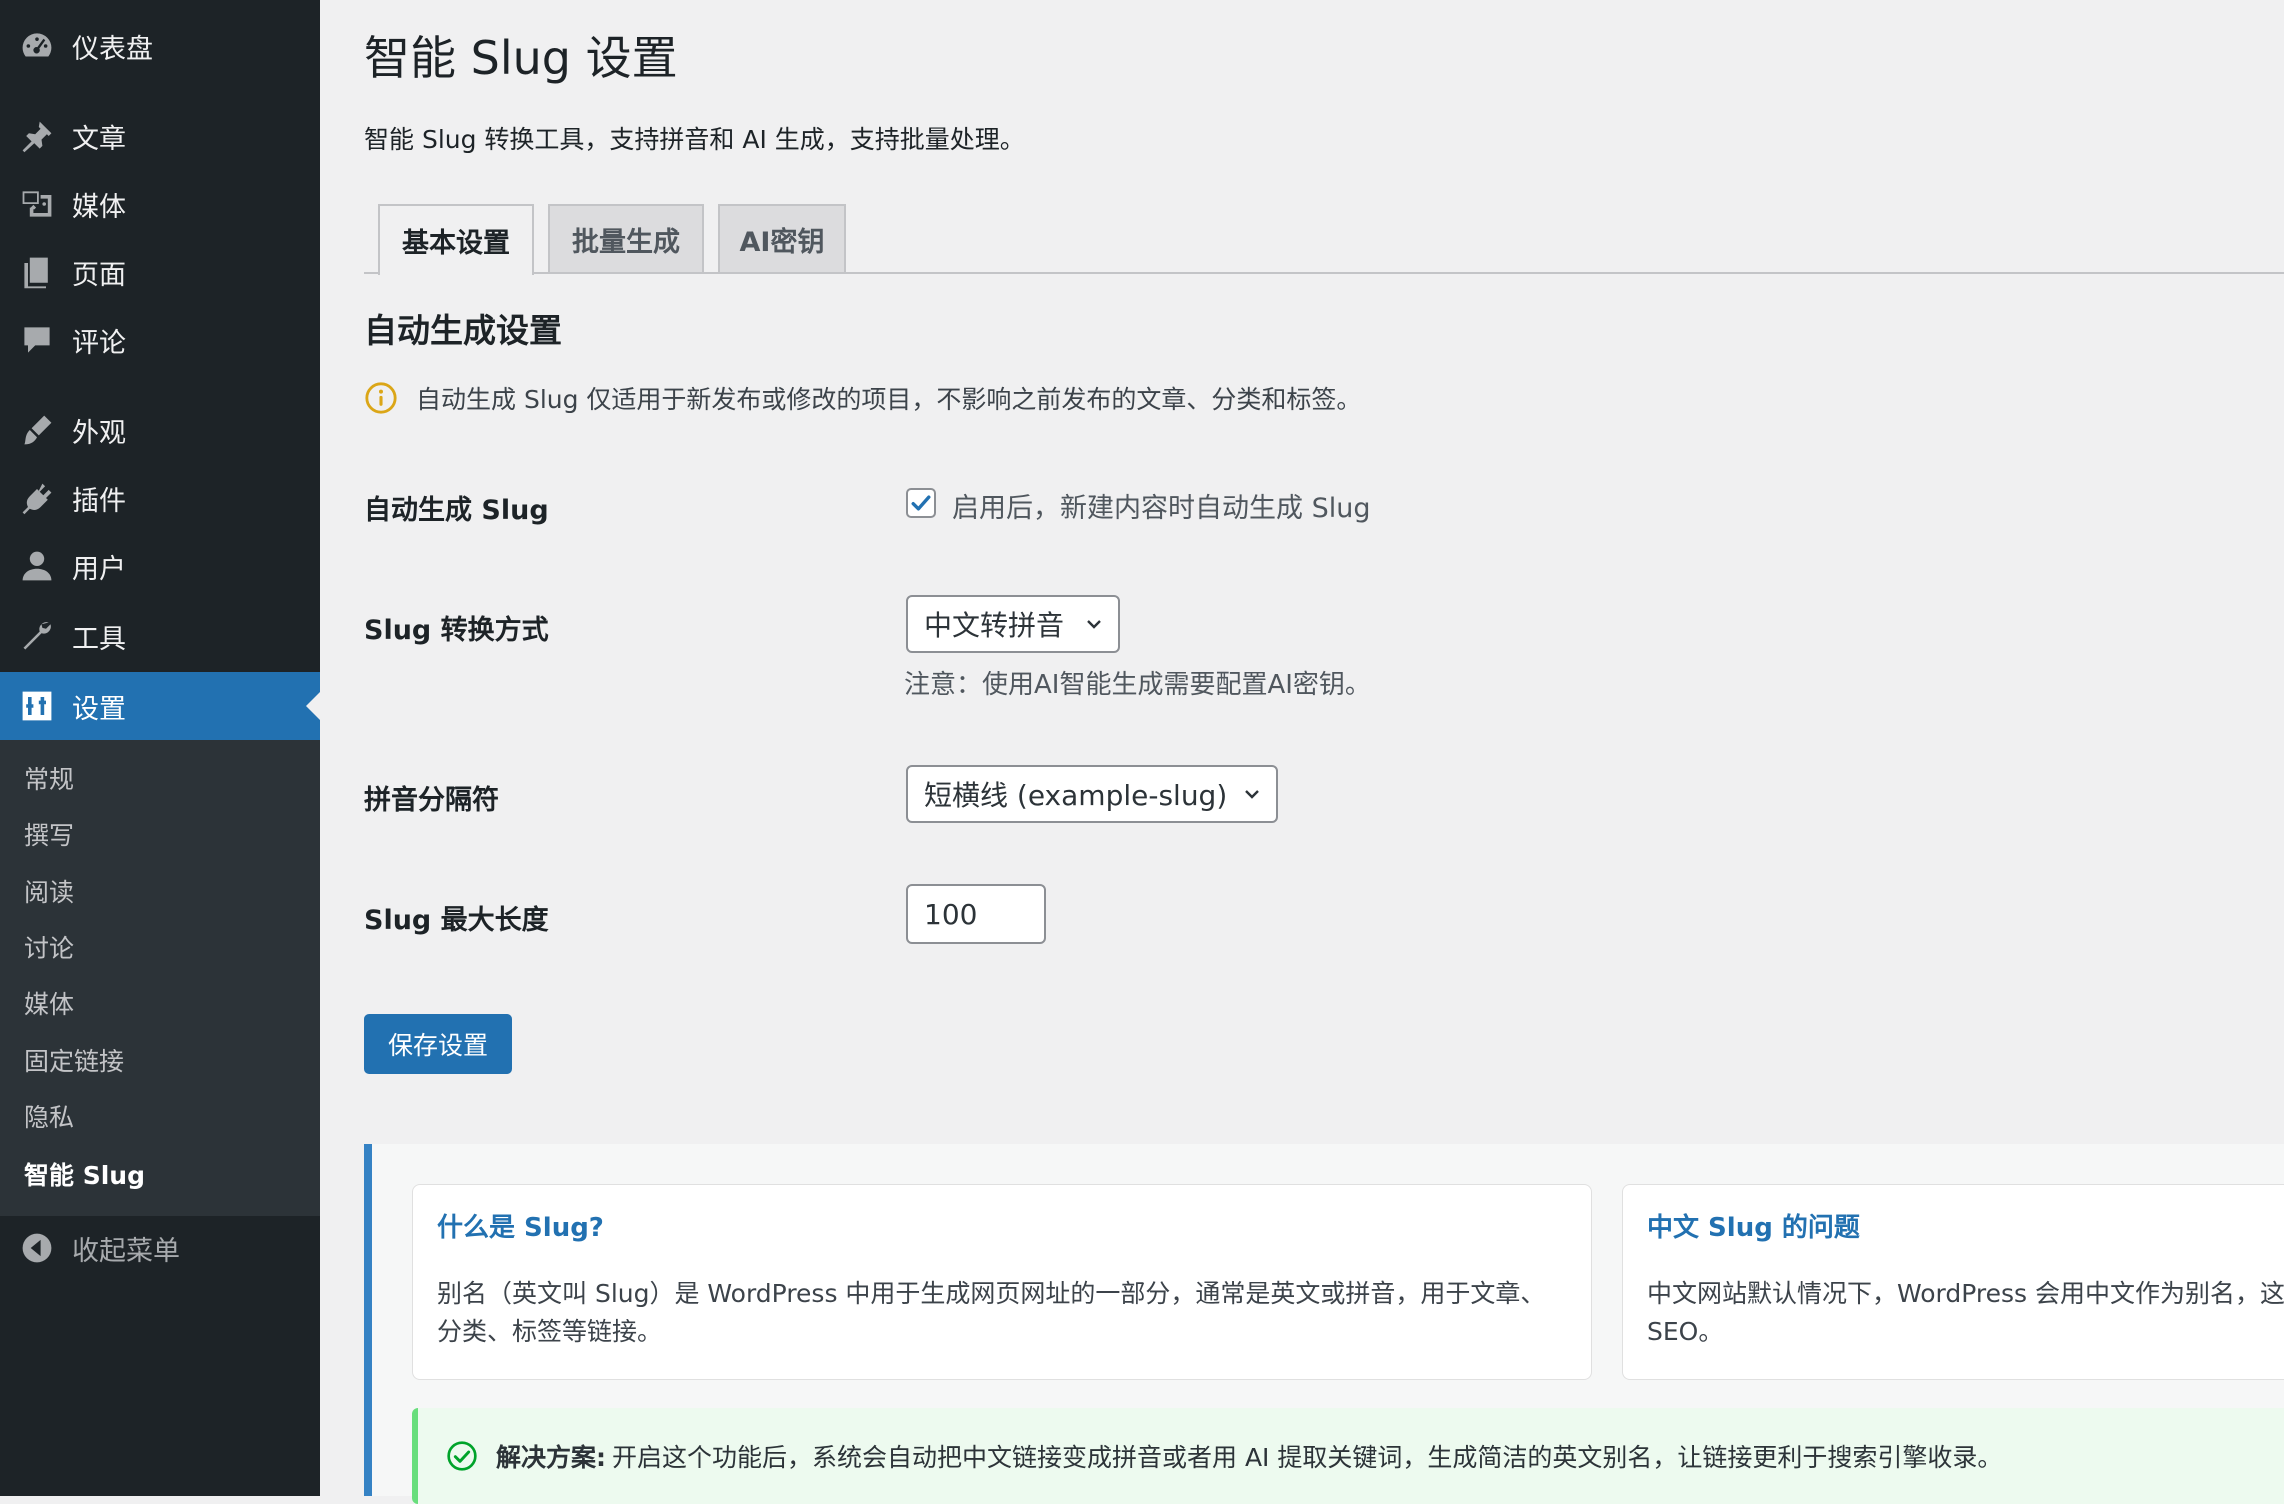  What do you see at coordinates (99, 639) in the screenshot?
I see `sidebar-item-label: 工具` at bounding box center [99, 639].